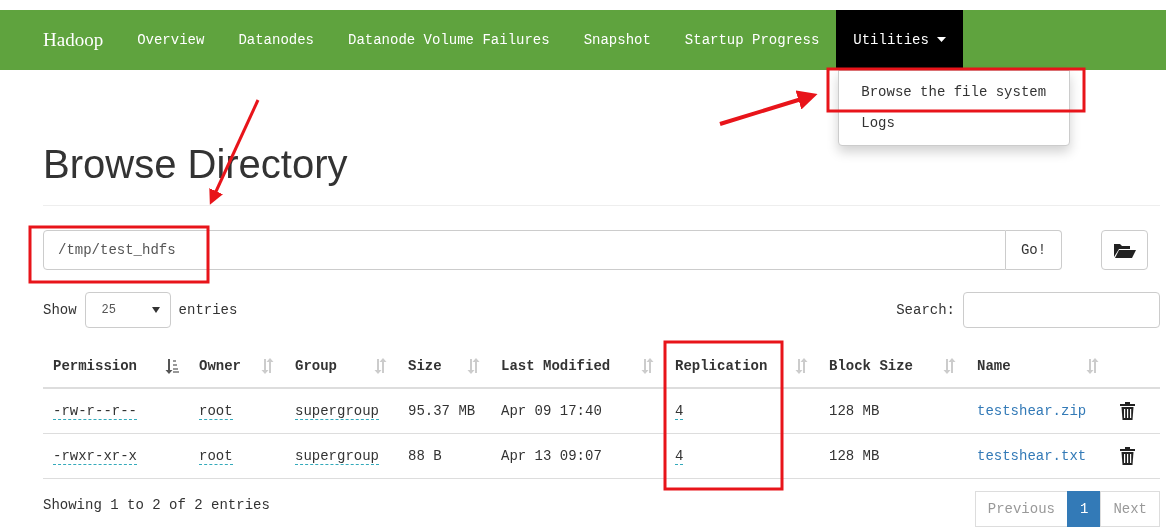  I want to click on table-cell: -rw-r--r--, so click(95, 411).